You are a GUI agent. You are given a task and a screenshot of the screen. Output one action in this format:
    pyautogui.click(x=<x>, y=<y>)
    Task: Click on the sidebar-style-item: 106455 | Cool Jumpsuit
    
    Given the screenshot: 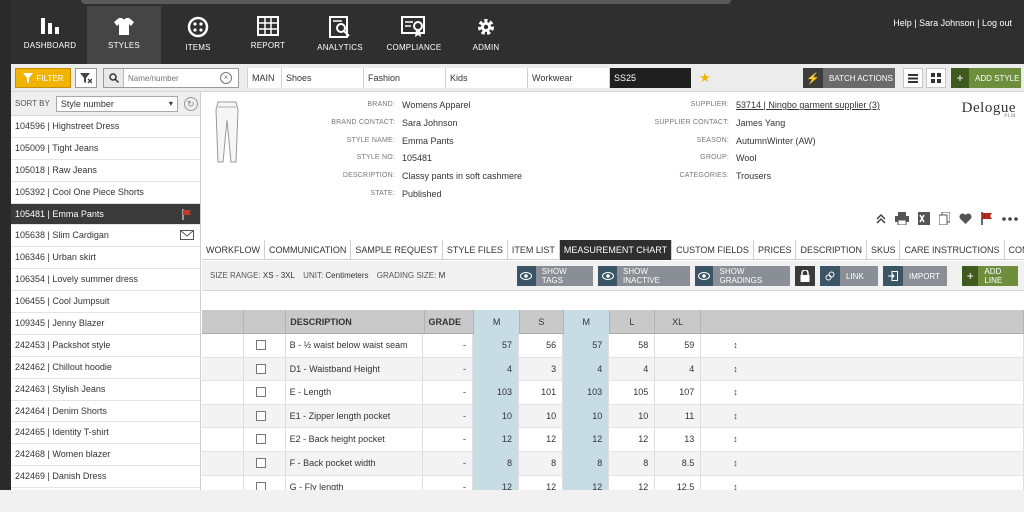 What is the action you would take?
    pyautogui.click(x=105, y=302)
    